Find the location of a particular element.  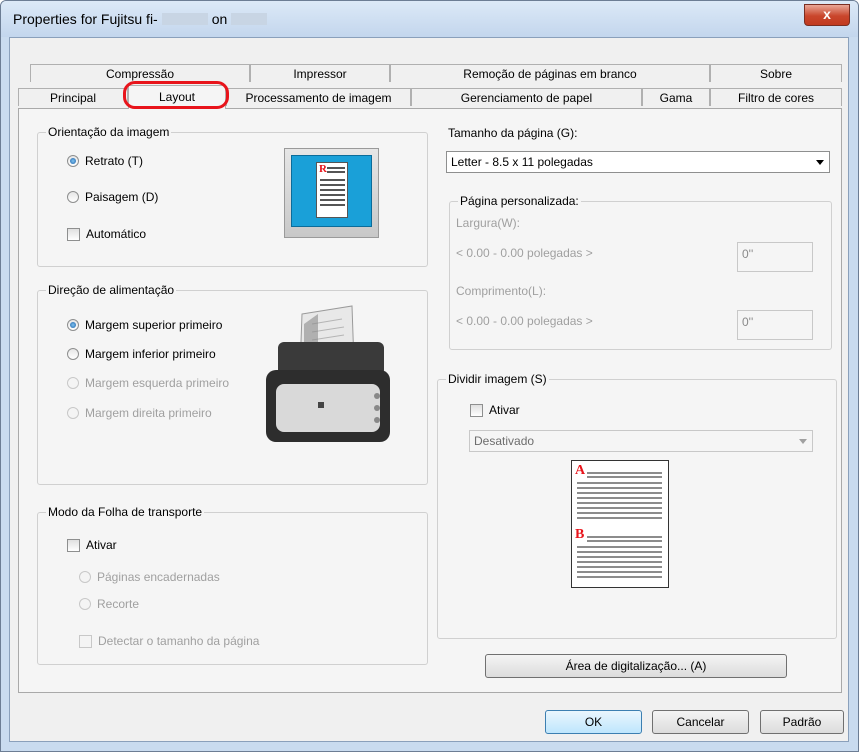

ok-button: OK is located at coordinates (593, 722).